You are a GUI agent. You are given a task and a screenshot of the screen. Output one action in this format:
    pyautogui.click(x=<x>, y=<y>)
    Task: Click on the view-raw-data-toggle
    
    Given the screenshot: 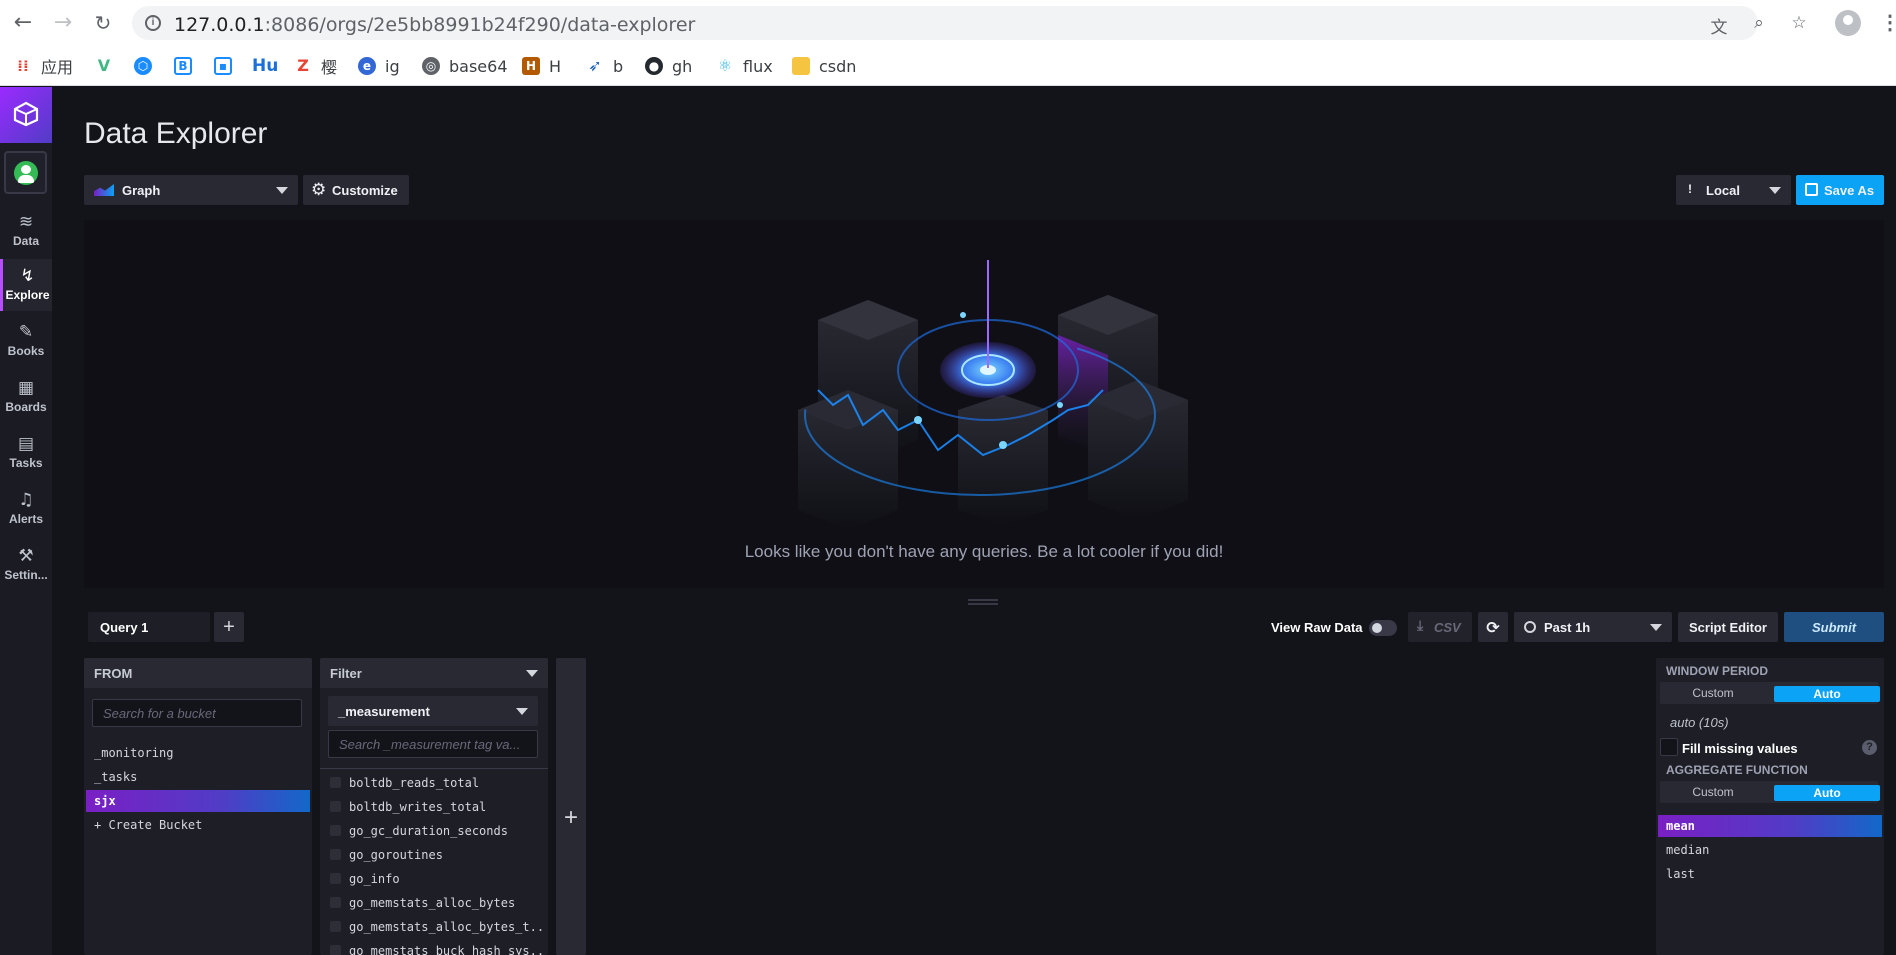 What is the action you would take?
    pyautogui.click(x=1383, y=628)
    